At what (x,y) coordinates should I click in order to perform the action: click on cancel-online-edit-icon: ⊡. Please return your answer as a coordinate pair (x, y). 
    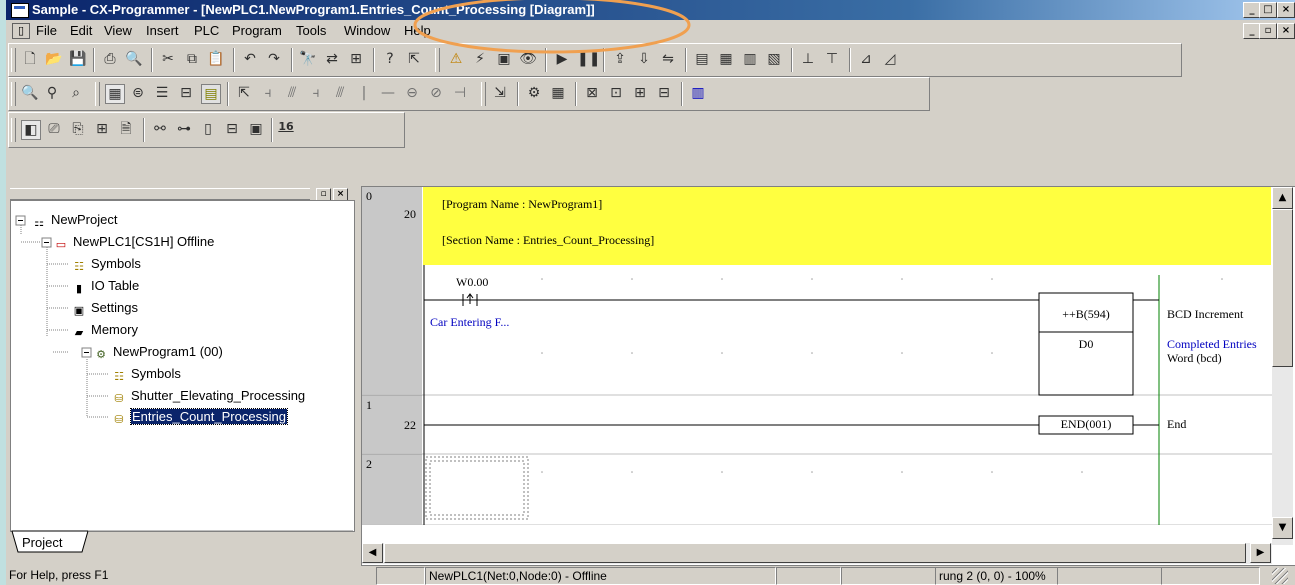
    Looking at the image, I should click on (616, 93).